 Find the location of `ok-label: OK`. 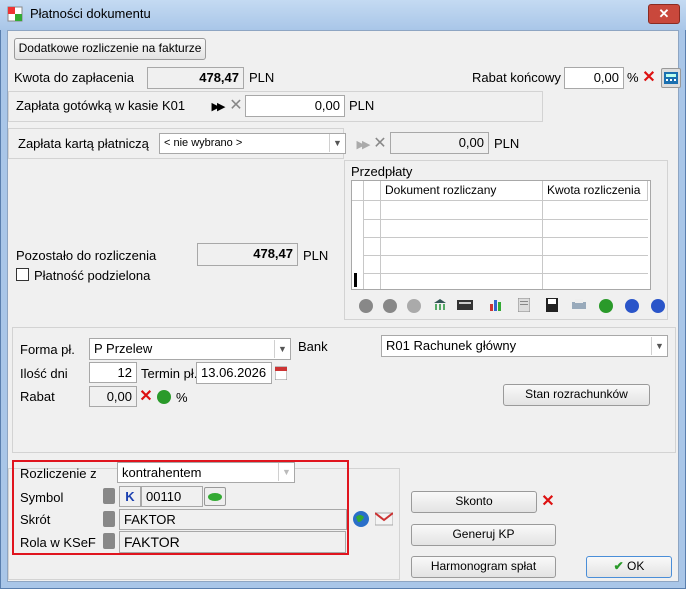

ok-label: OK is located at coordinates (636, 566).